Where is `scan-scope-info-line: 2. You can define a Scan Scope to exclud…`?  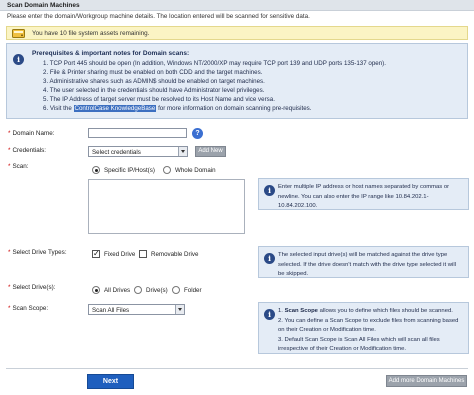 scan-scope-info-line: 2. You can define a Scan Scope to exclud… is located at coordinates (368, 325).